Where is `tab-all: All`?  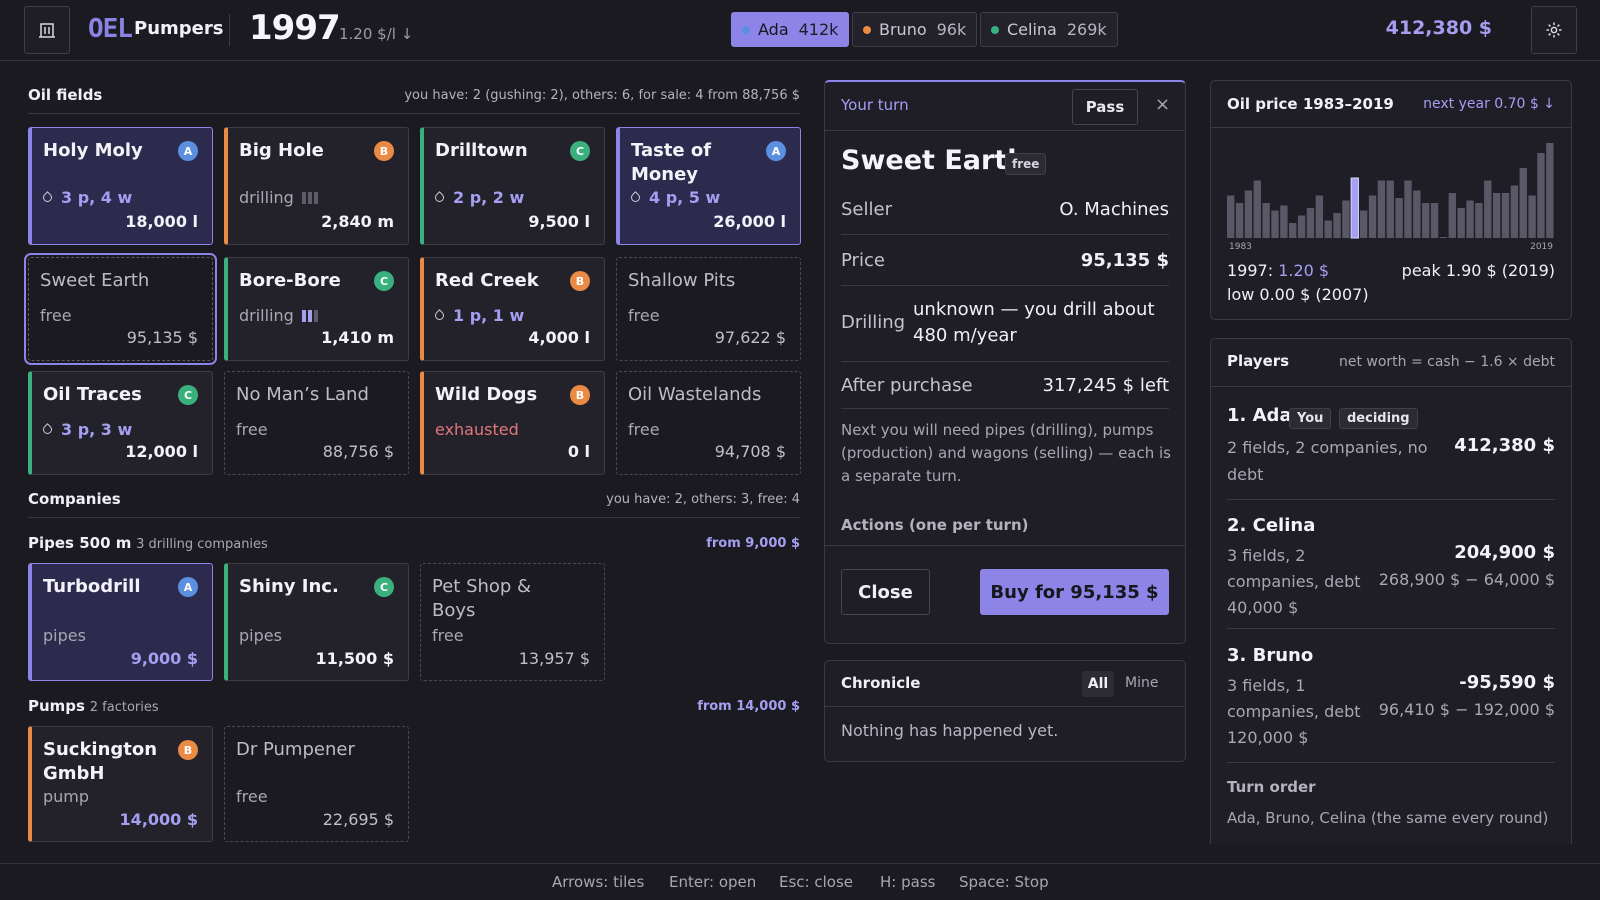
tab-all: All is located at coordinates (1098, 684).